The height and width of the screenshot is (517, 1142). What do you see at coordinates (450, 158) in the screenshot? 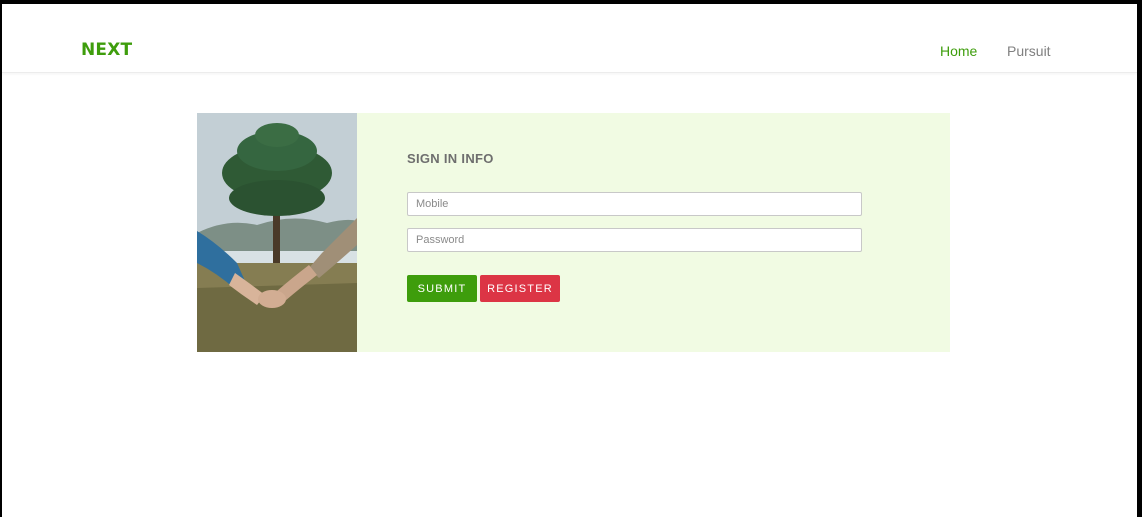
I see `signin-title: SIGN IN INFO` at bounding box center [450, 158].